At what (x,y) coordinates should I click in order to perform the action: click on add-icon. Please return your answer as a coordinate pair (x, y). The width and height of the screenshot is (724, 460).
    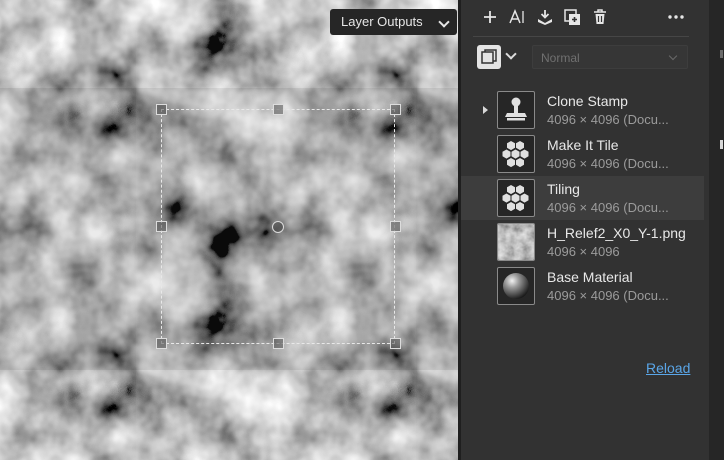
    Looking at the image, I should click on (490, 17).